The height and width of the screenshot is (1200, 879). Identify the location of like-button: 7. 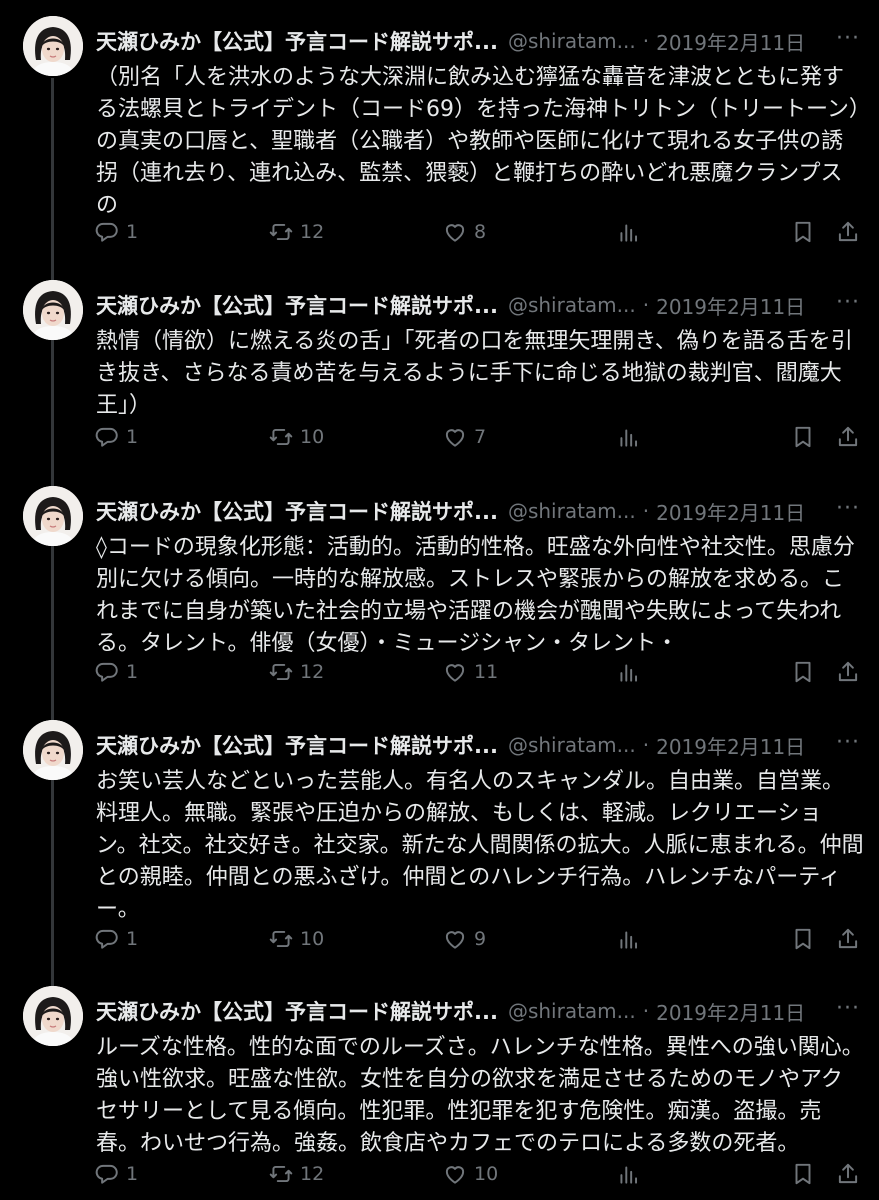
(464, 437).